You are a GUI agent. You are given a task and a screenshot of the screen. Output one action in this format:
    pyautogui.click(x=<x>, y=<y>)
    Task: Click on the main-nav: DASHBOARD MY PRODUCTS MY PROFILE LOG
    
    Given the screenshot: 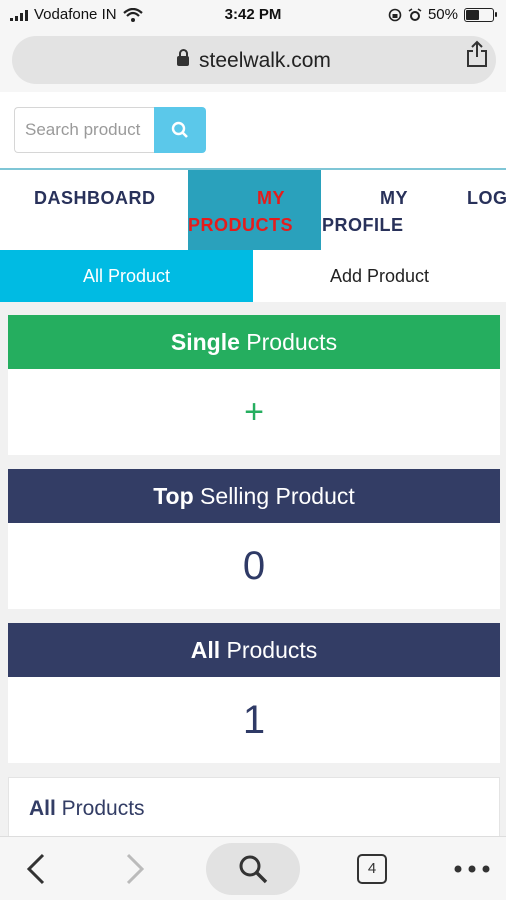 What is the action you would take?
    pyautogui.click(x=253, y=209)
    